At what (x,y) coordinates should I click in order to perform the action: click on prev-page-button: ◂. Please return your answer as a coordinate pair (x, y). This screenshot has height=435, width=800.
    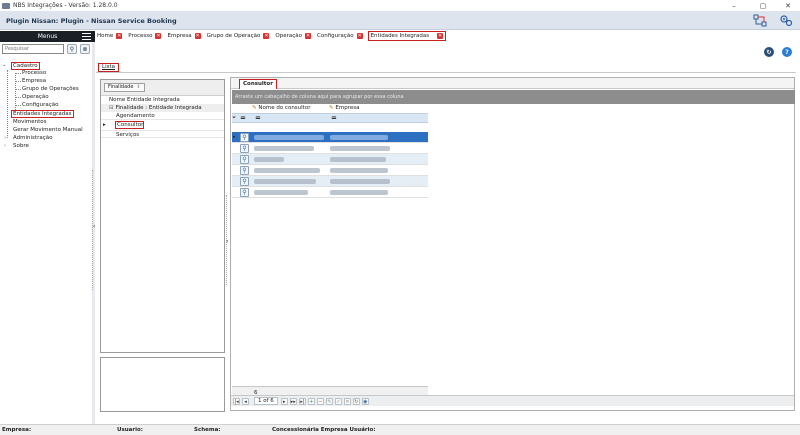
    Looking at the image, I should click on (245, 401).